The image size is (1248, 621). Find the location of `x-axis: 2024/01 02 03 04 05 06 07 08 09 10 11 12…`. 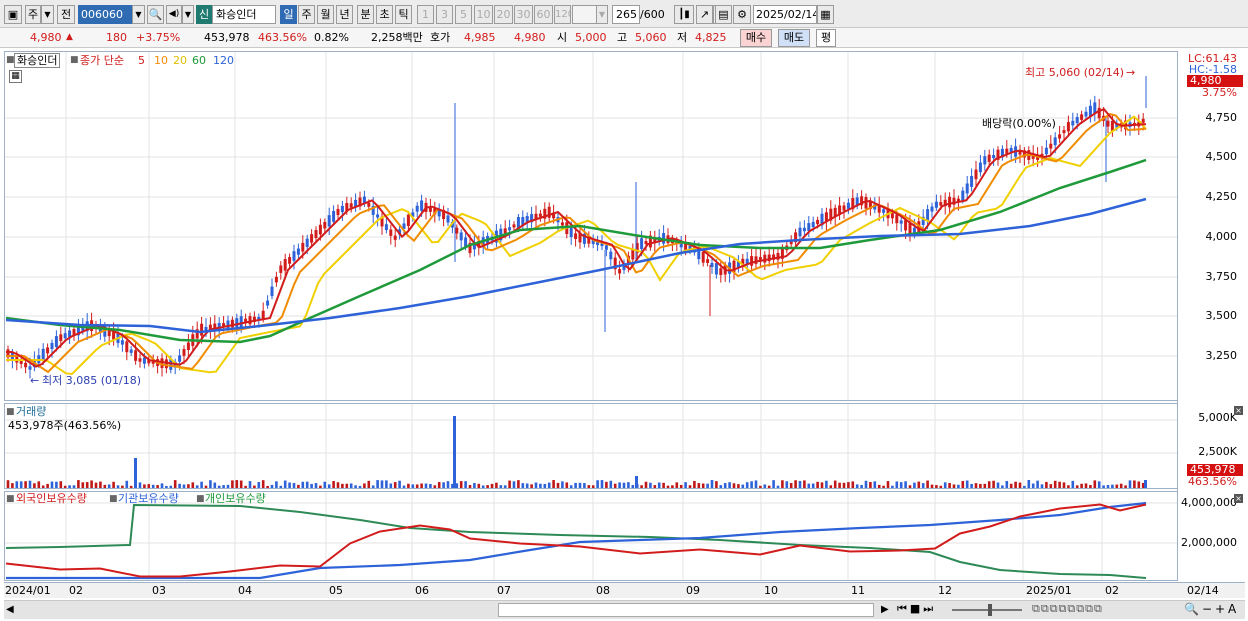

x-axis: 2024/01 02 03 04 05 06 07 08 09 10 11 12… is located at coordinates (624, 590).